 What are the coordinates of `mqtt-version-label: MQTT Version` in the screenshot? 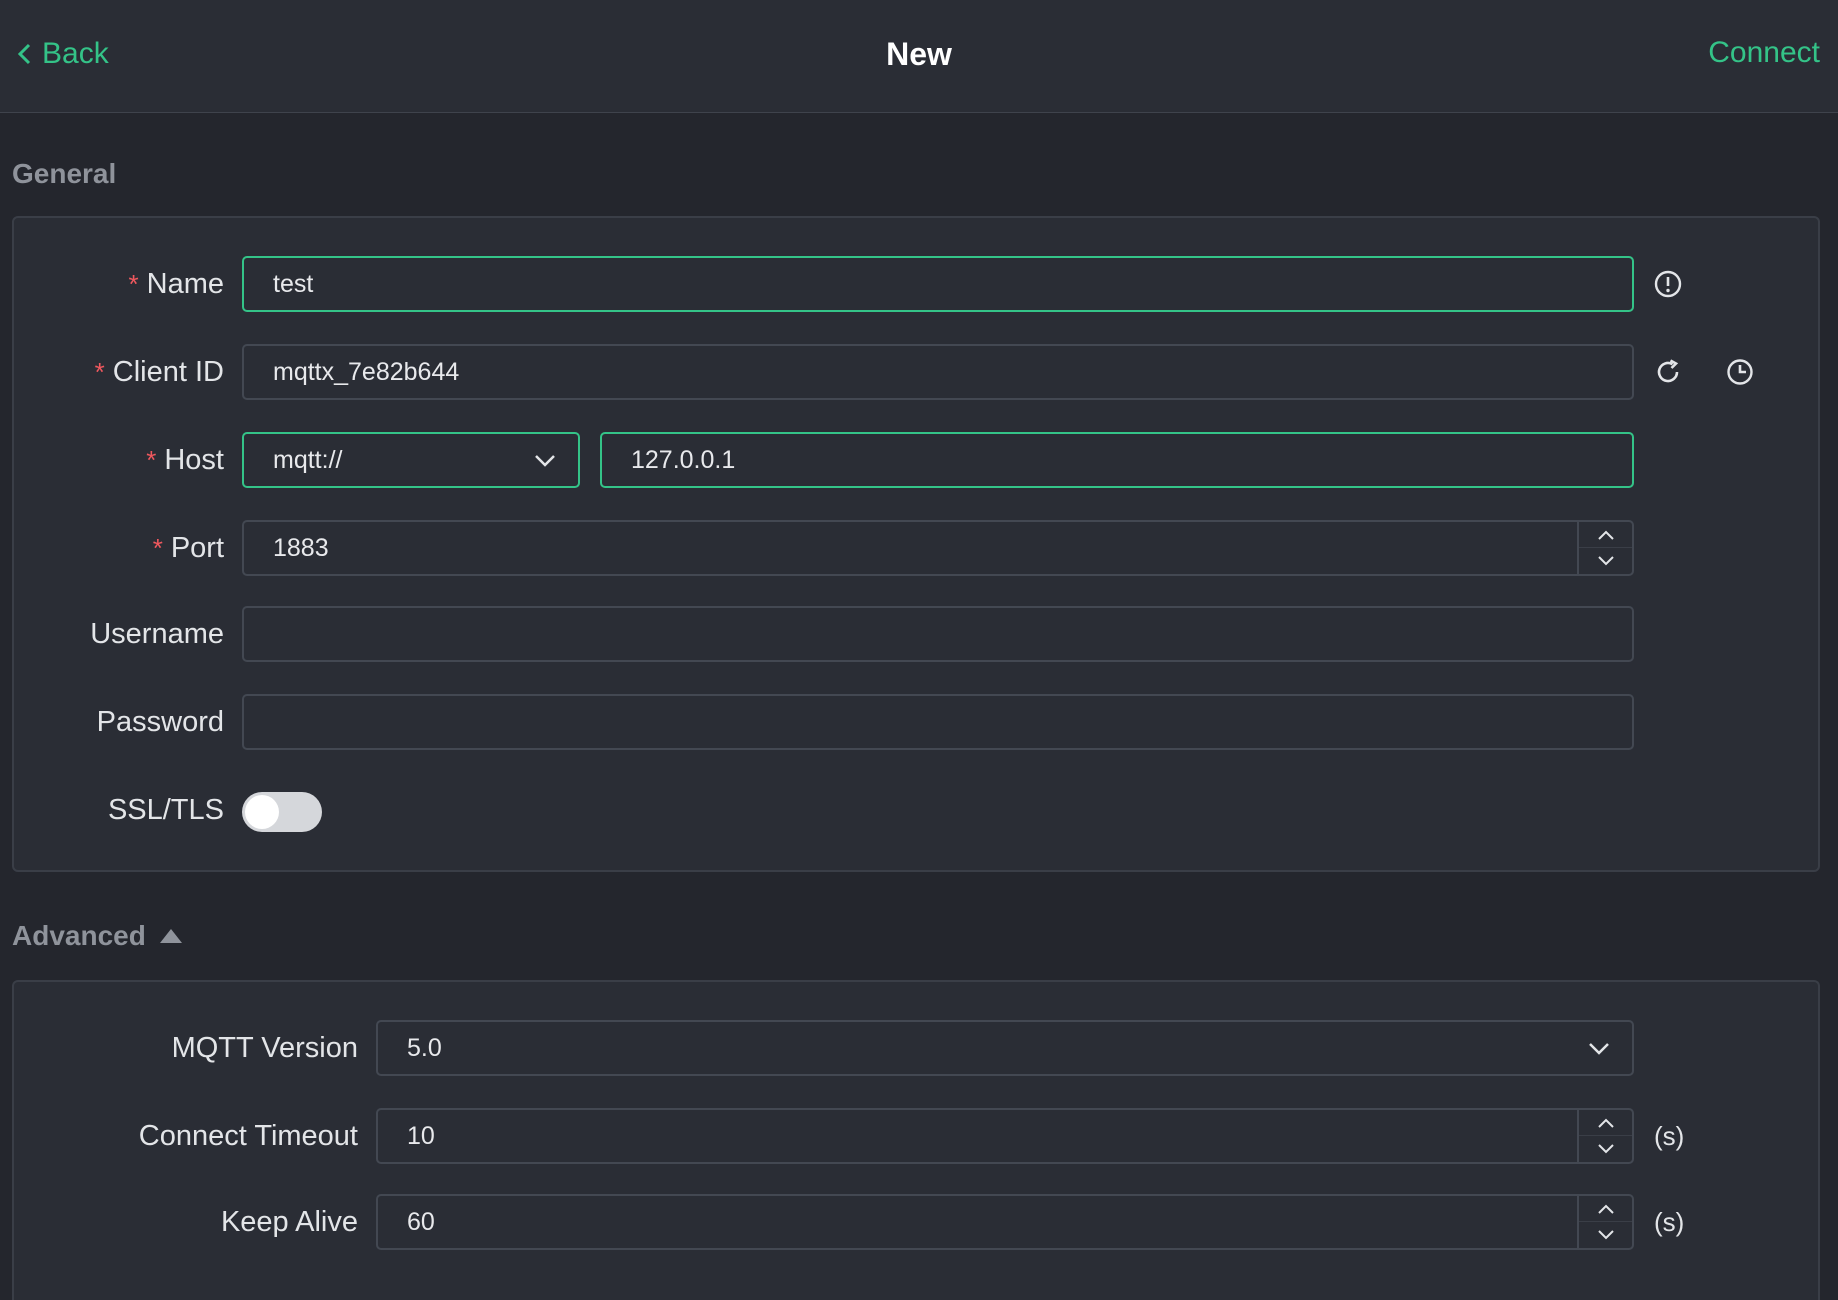 It's located at (264, 1048).